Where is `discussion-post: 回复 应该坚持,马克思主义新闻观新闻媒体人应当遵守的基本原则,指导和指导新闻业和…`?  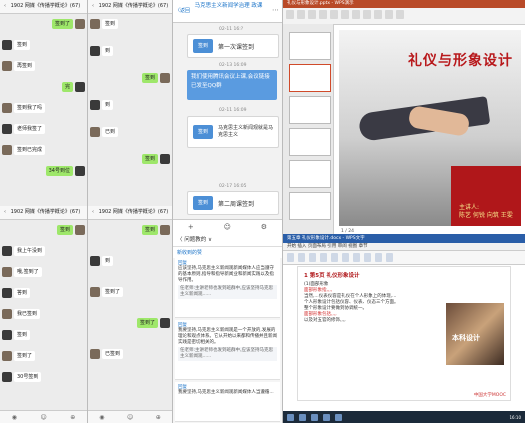 discussion-post: 回复 应该坚持,马克思主义新闻观新闻媒体人应当遵守的基本原则,指导和指导新闻业和… is located at coordinates (227, 288).